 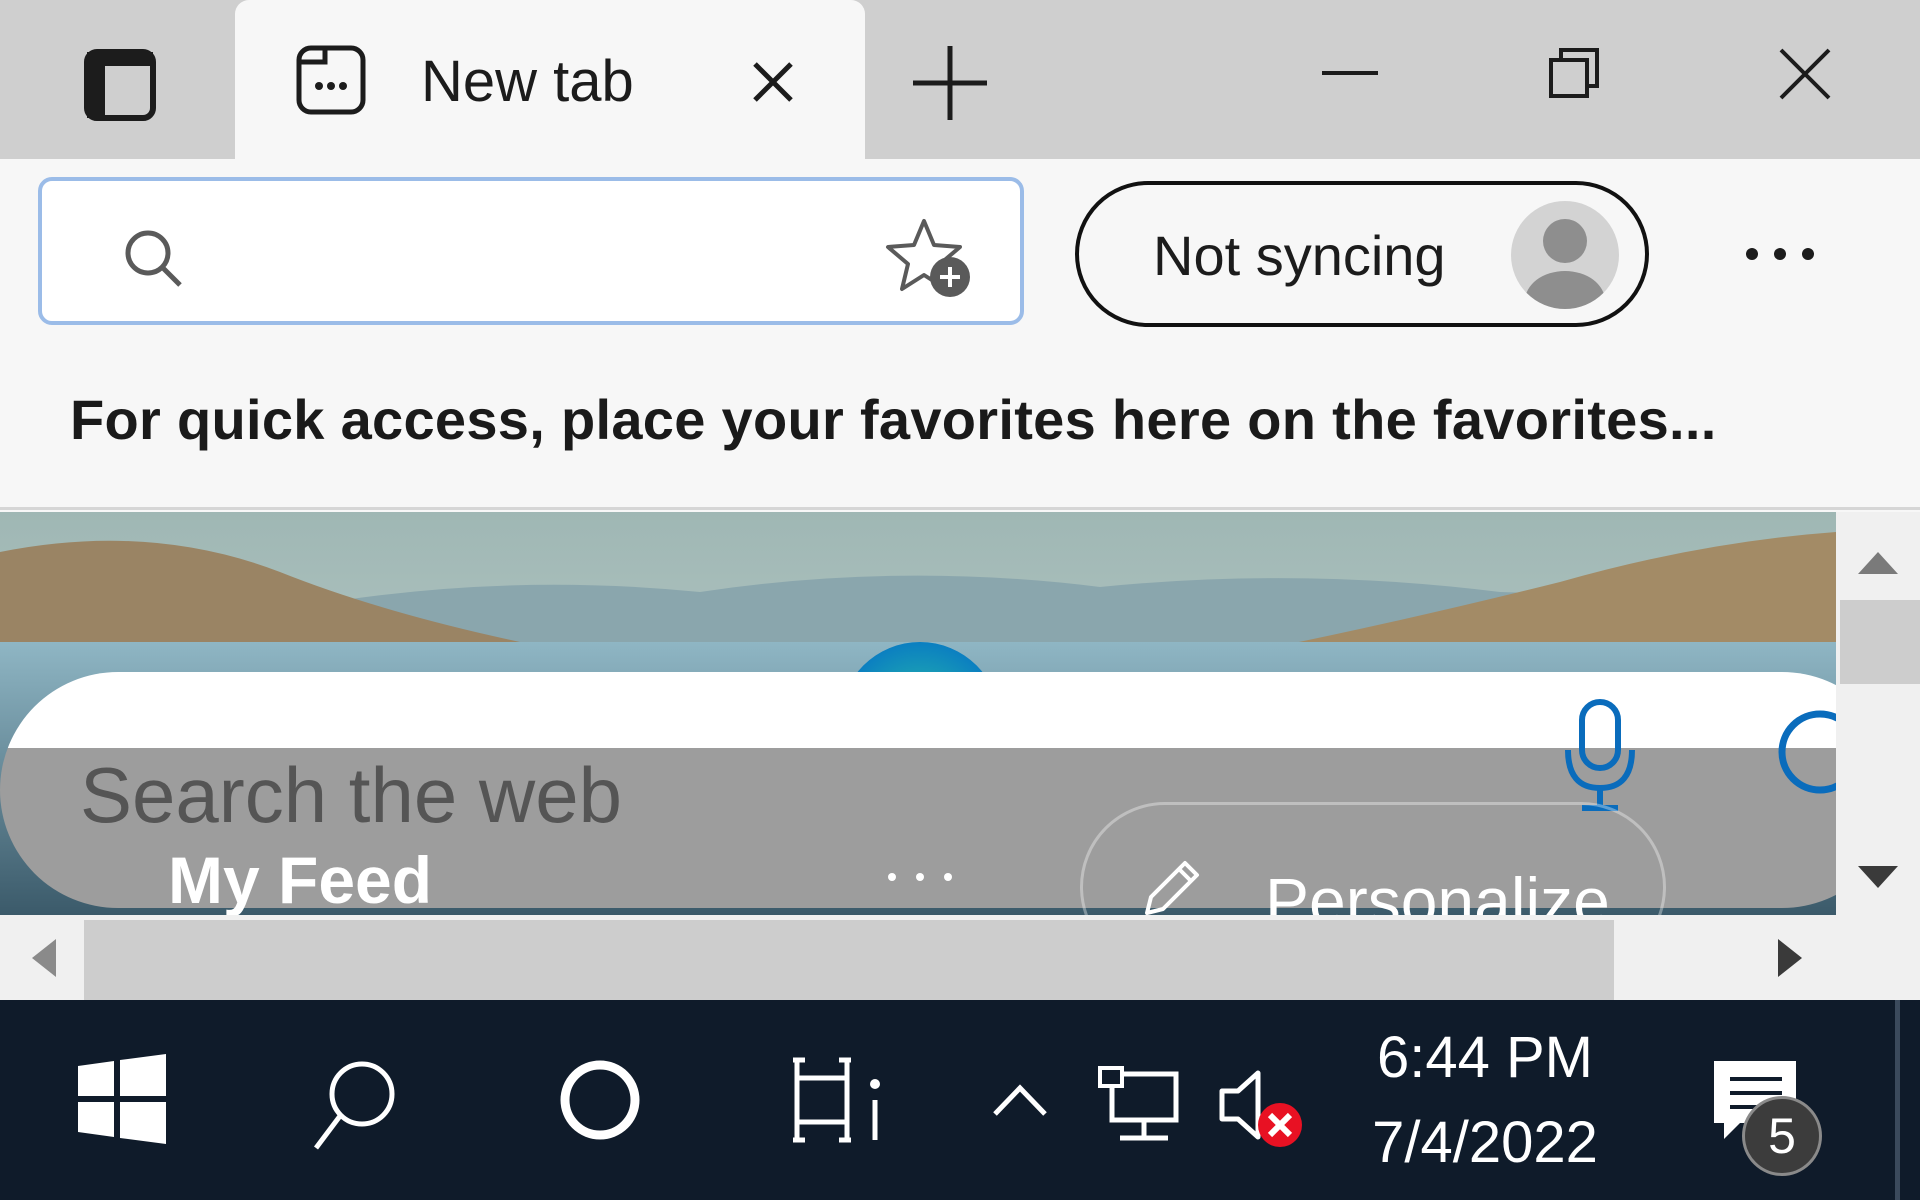 I want to click on task-view-icon, so click(x=840, y=1100).